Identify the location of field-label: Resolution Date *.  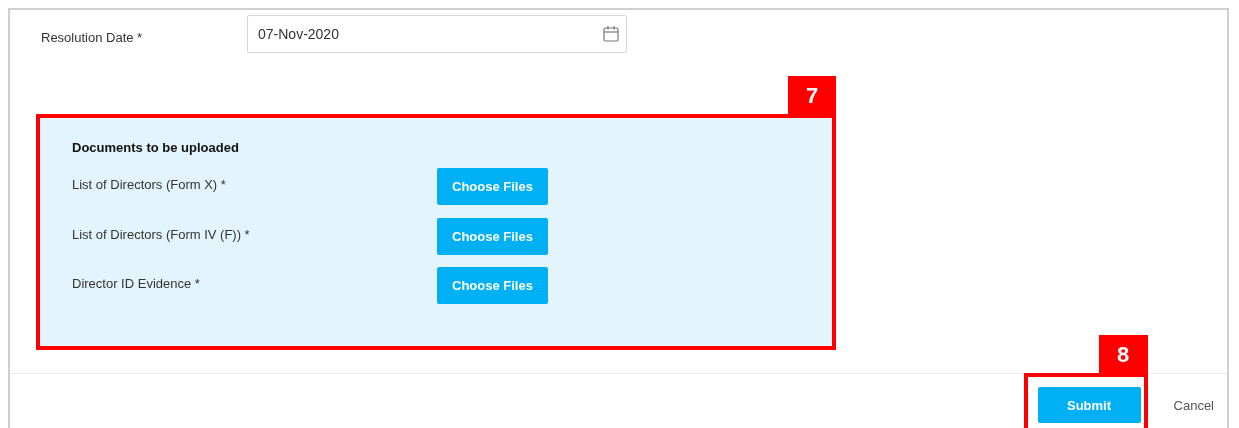
(92, 36).